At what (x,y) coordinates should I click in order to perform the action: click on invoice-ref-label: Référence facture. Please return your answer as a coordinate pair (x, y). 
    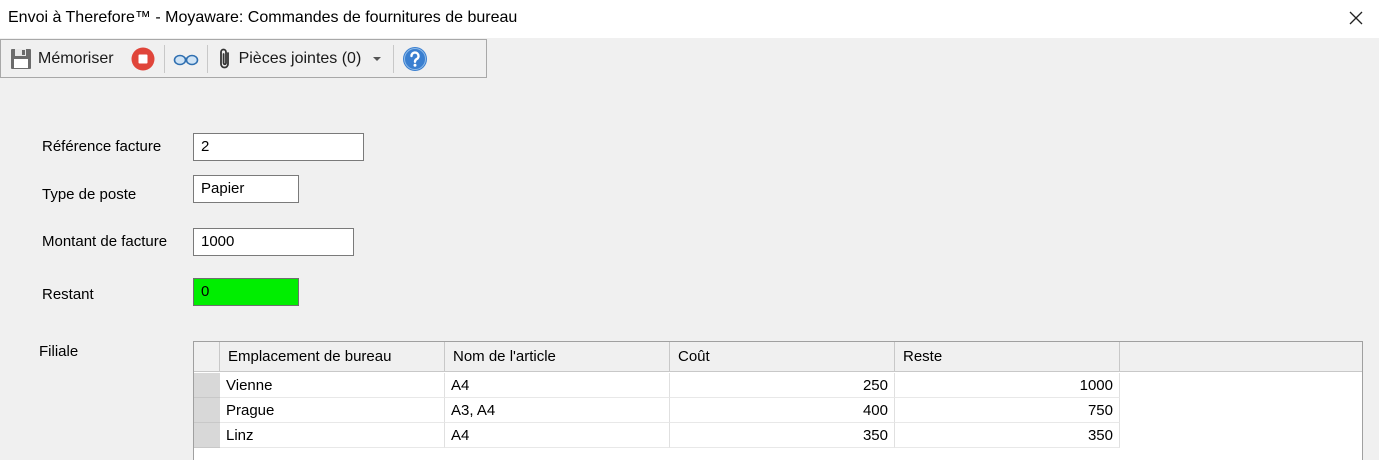
    Looking at the image, I should click on (102, 146).